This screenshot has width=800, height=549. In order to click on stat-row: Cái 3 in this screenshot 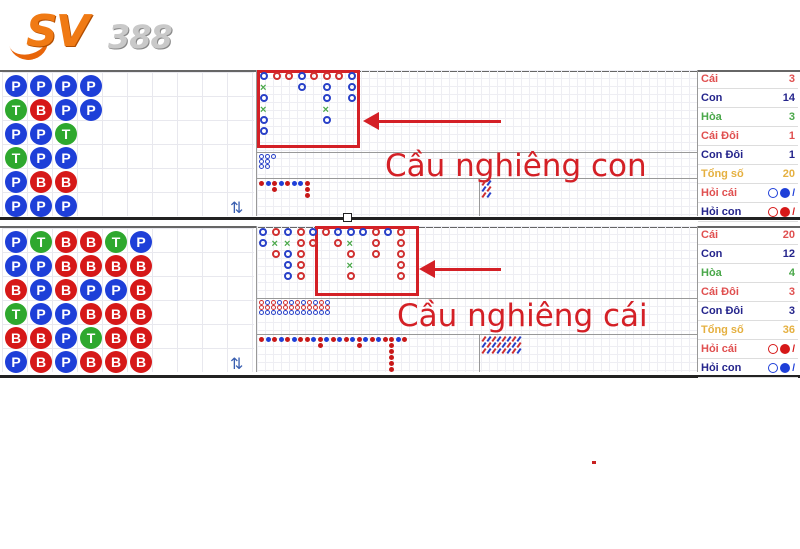, I will do `click(748, 79)`.